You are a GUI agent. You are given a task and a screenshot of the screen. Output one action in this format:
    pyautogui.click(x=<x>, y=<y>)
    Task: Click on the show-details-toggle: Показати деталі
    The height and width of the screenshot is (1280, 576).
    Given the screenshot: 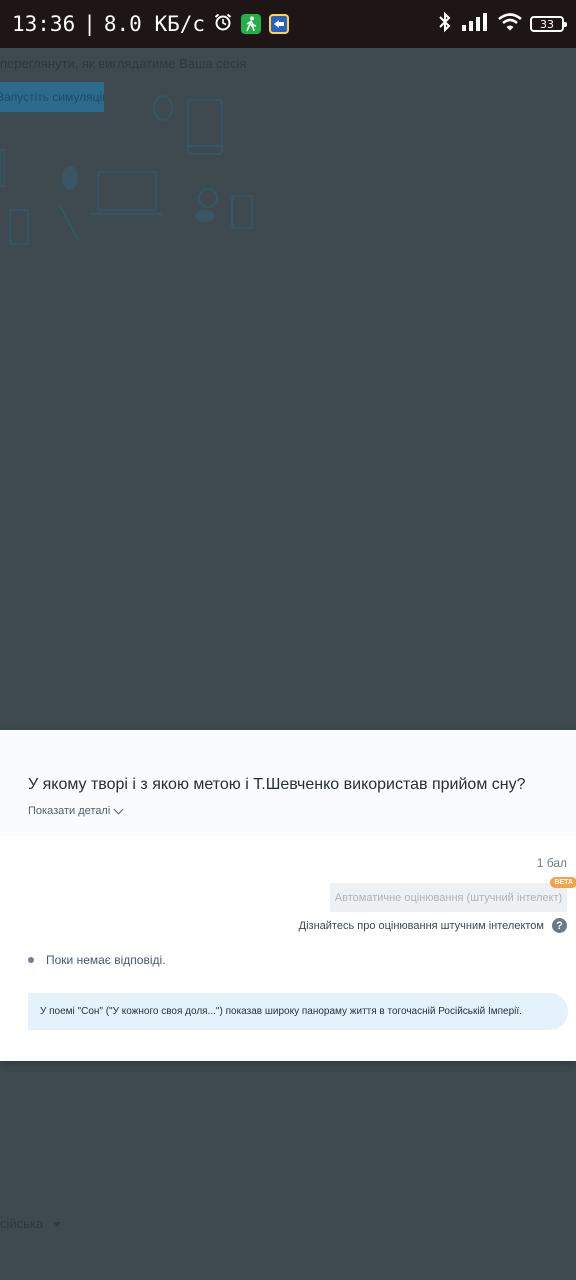 What is the action you would take?
    pyautogui.click(x=76, y=810)
    